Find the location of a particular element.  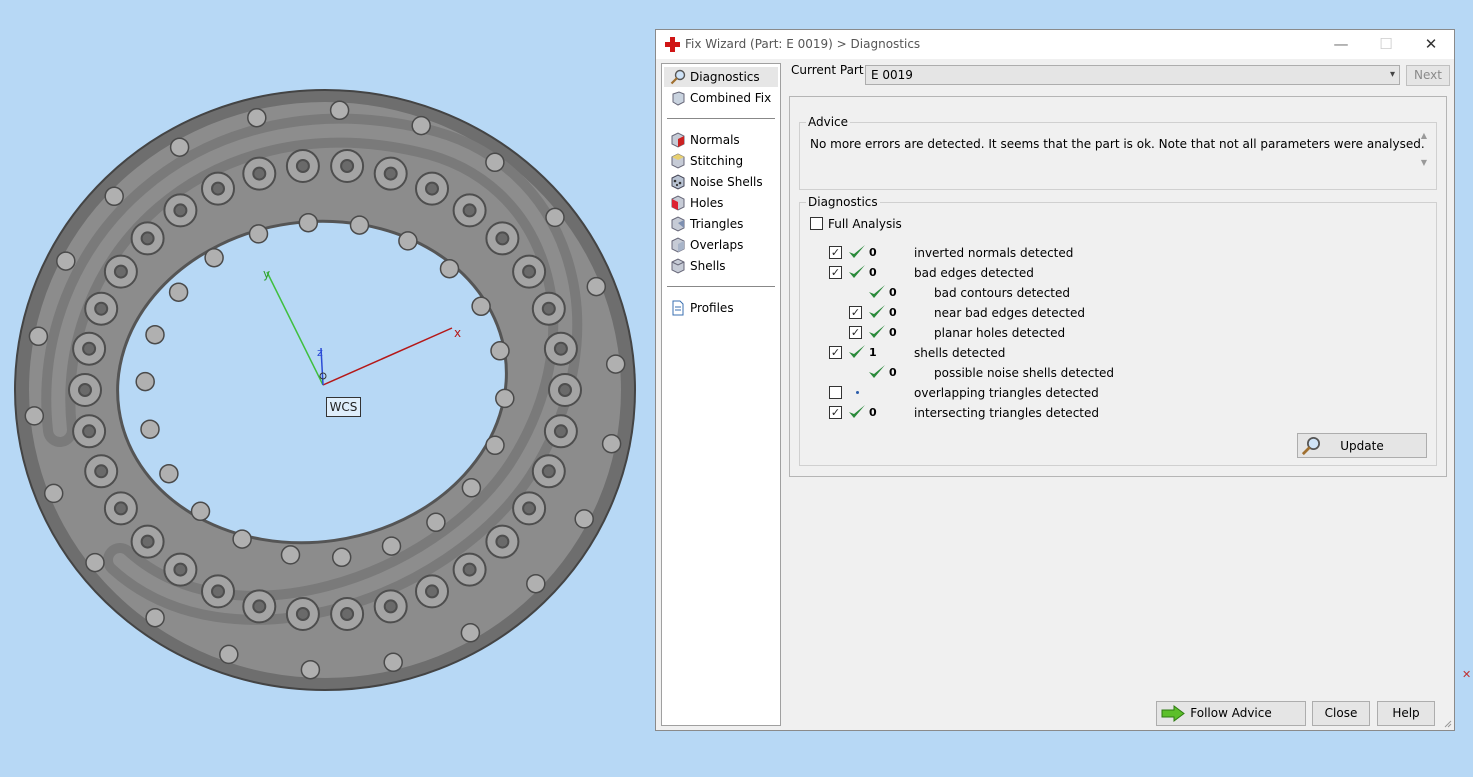

minimize-button: — is located at coordinates (1341, 45).